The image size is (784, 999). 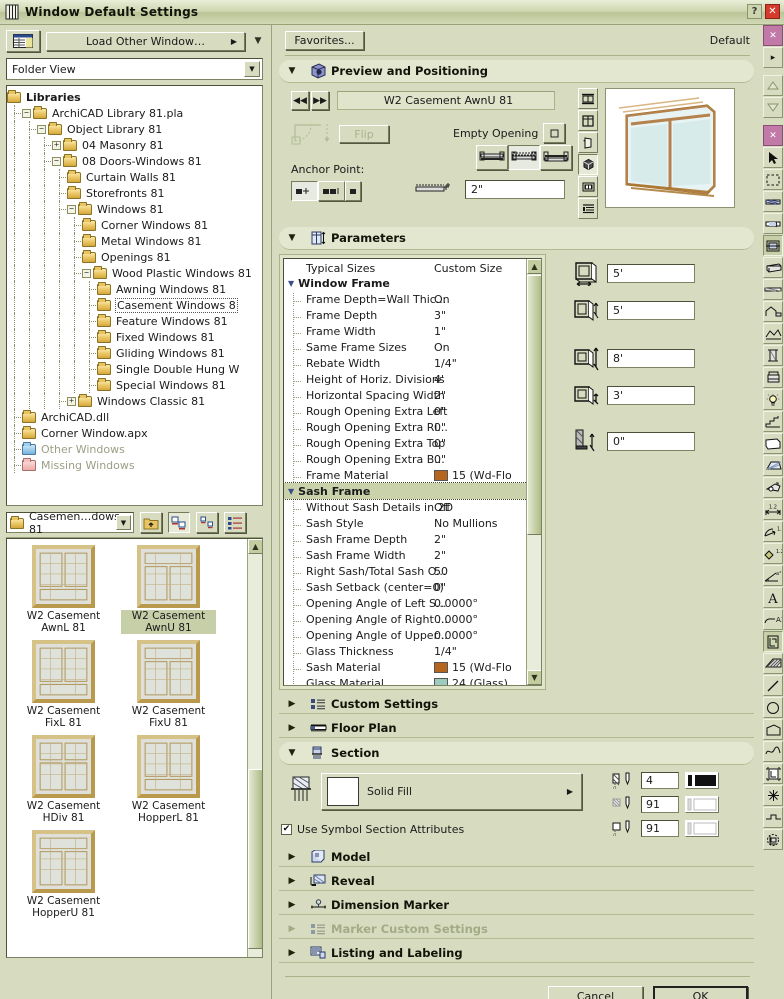 I want to click on parameter-row: Frame Depth=Wall Thic... On, so click(x=412, y=299).